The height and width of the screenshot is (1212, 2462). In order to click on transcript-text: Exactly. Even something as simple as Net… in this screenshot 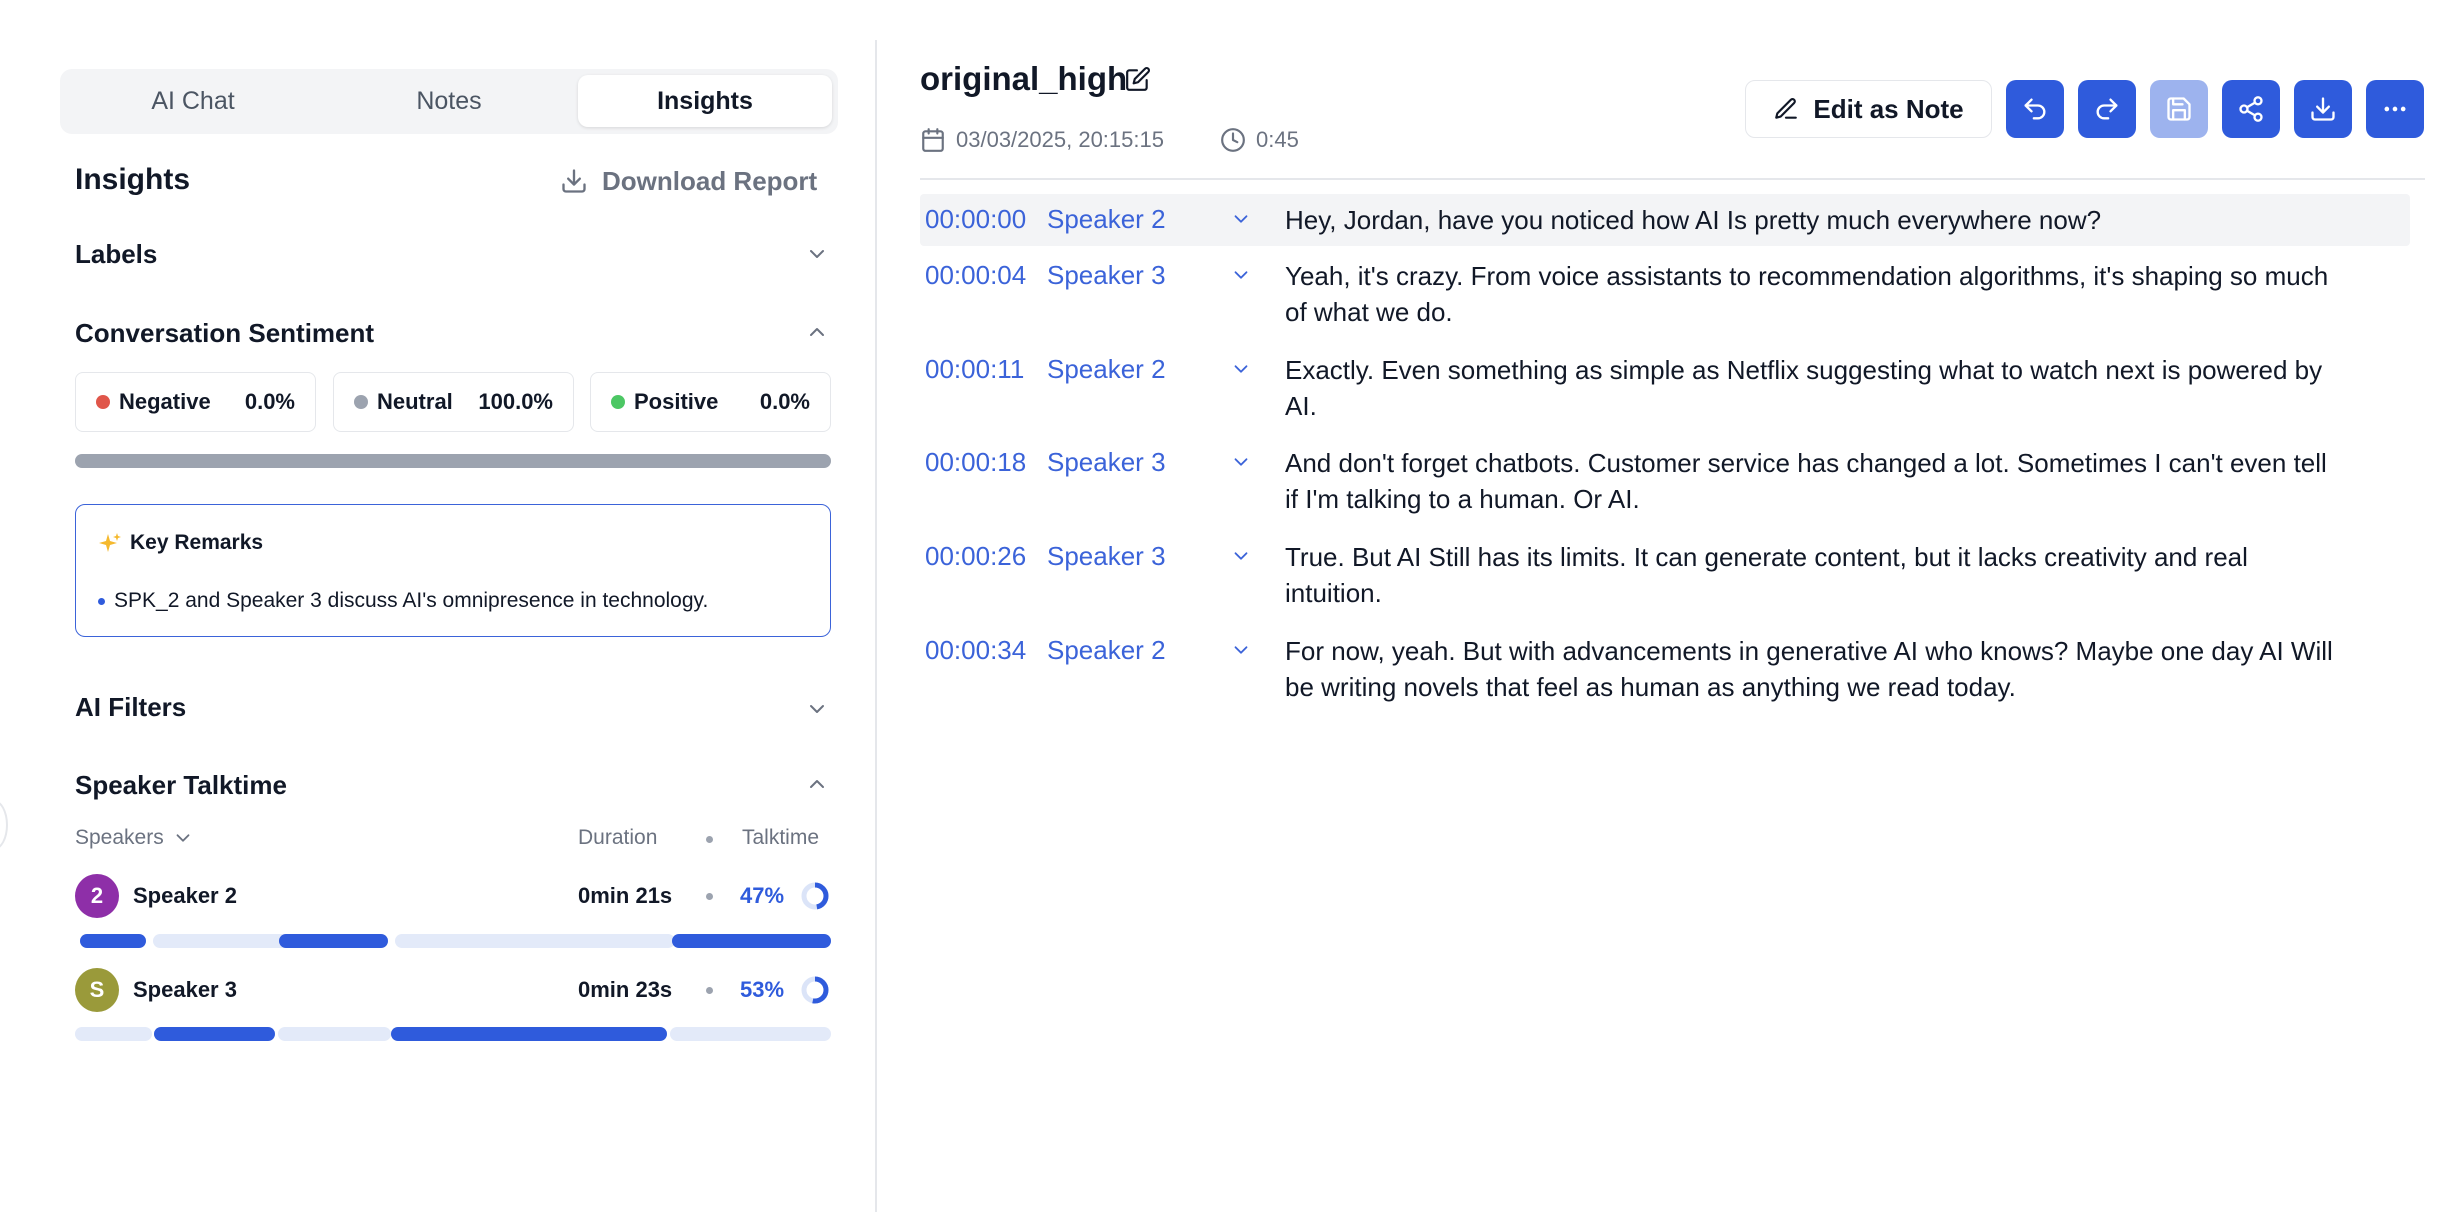, I will do `click(1804, 388)`.